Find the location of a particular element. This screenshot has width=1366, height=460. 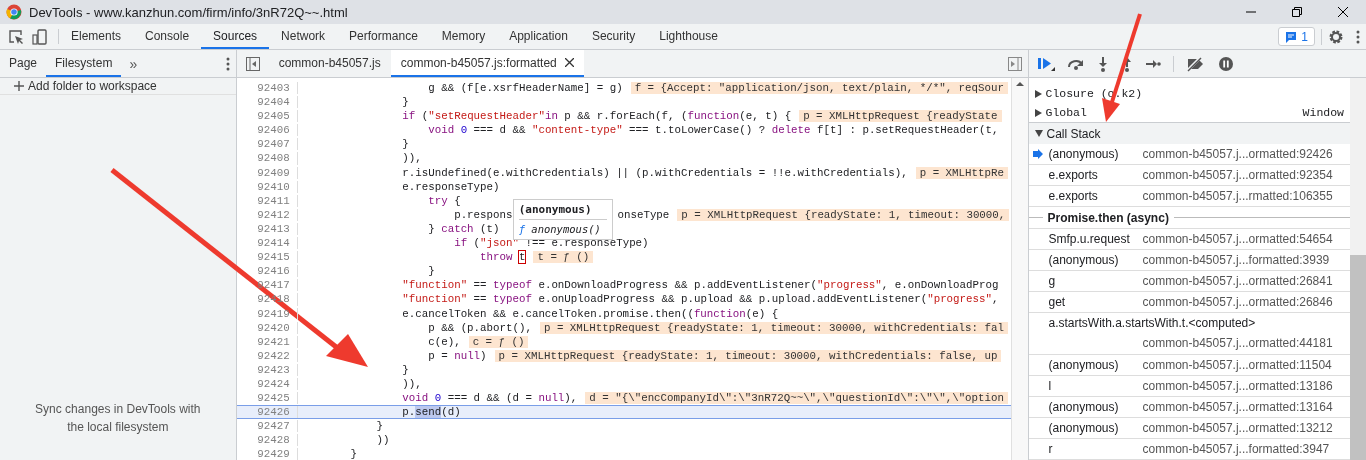

panel-tab: Elements is located at coordinates (96, 36).